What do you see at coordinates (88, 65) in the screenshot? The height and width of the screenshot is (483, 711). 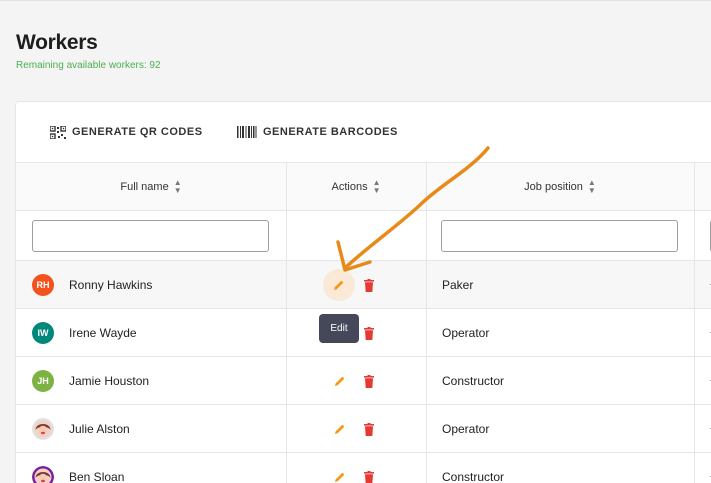 I see `remaining-workers-text: Remaining available workers: 92` at bounding box center [88, 65].